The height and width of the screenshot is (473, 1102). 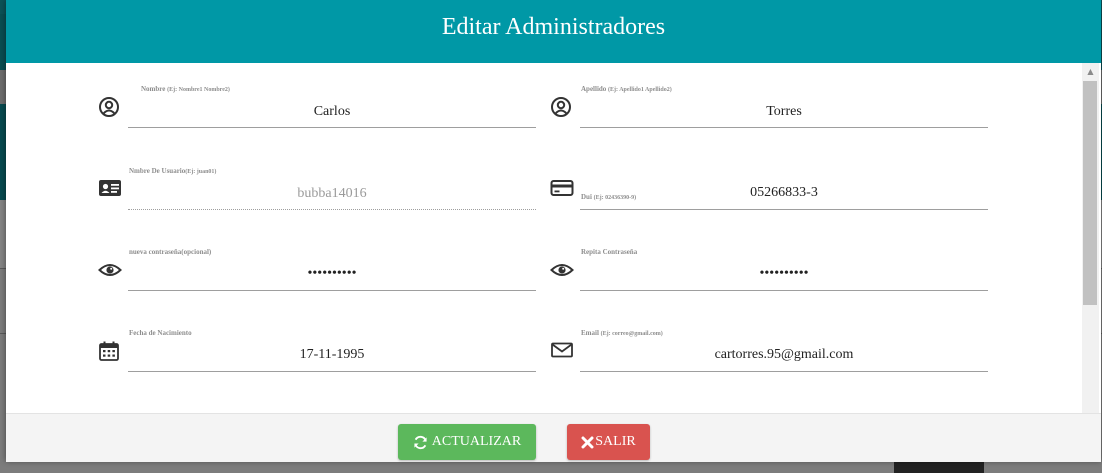 What do you see at coordinates (784, 112) in the screenshot?
I see `apellido-input: Torres` at bounding box center [784, 112].